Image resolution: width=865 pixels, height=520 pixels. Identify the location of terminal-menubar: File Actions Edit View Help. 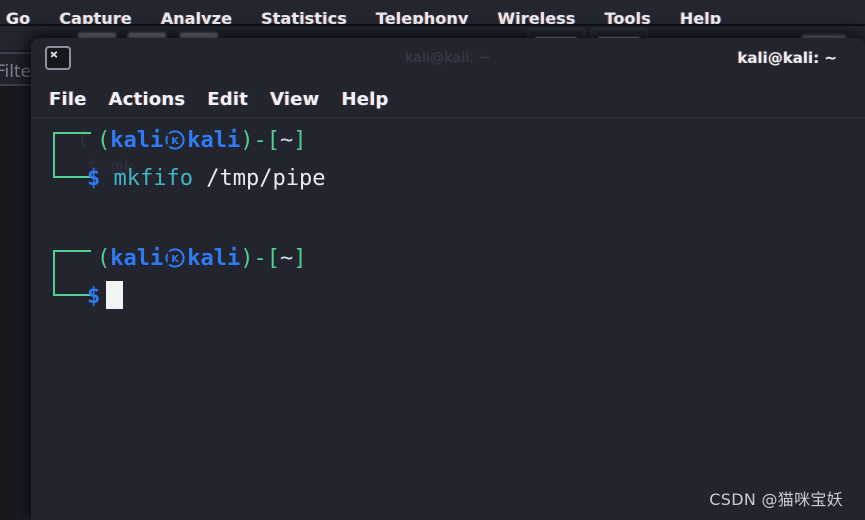
(448, 99).